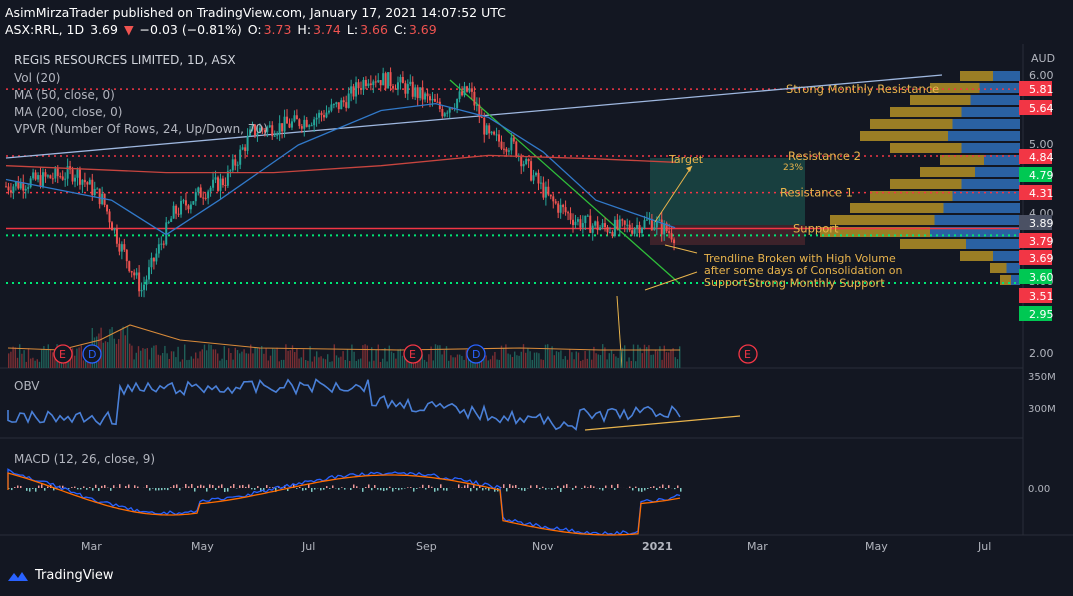  What do you see at coordinates (1041, 353) in the screenshot?
I see `y-tick-label: 2.00` at bounding box center [1041, 353].